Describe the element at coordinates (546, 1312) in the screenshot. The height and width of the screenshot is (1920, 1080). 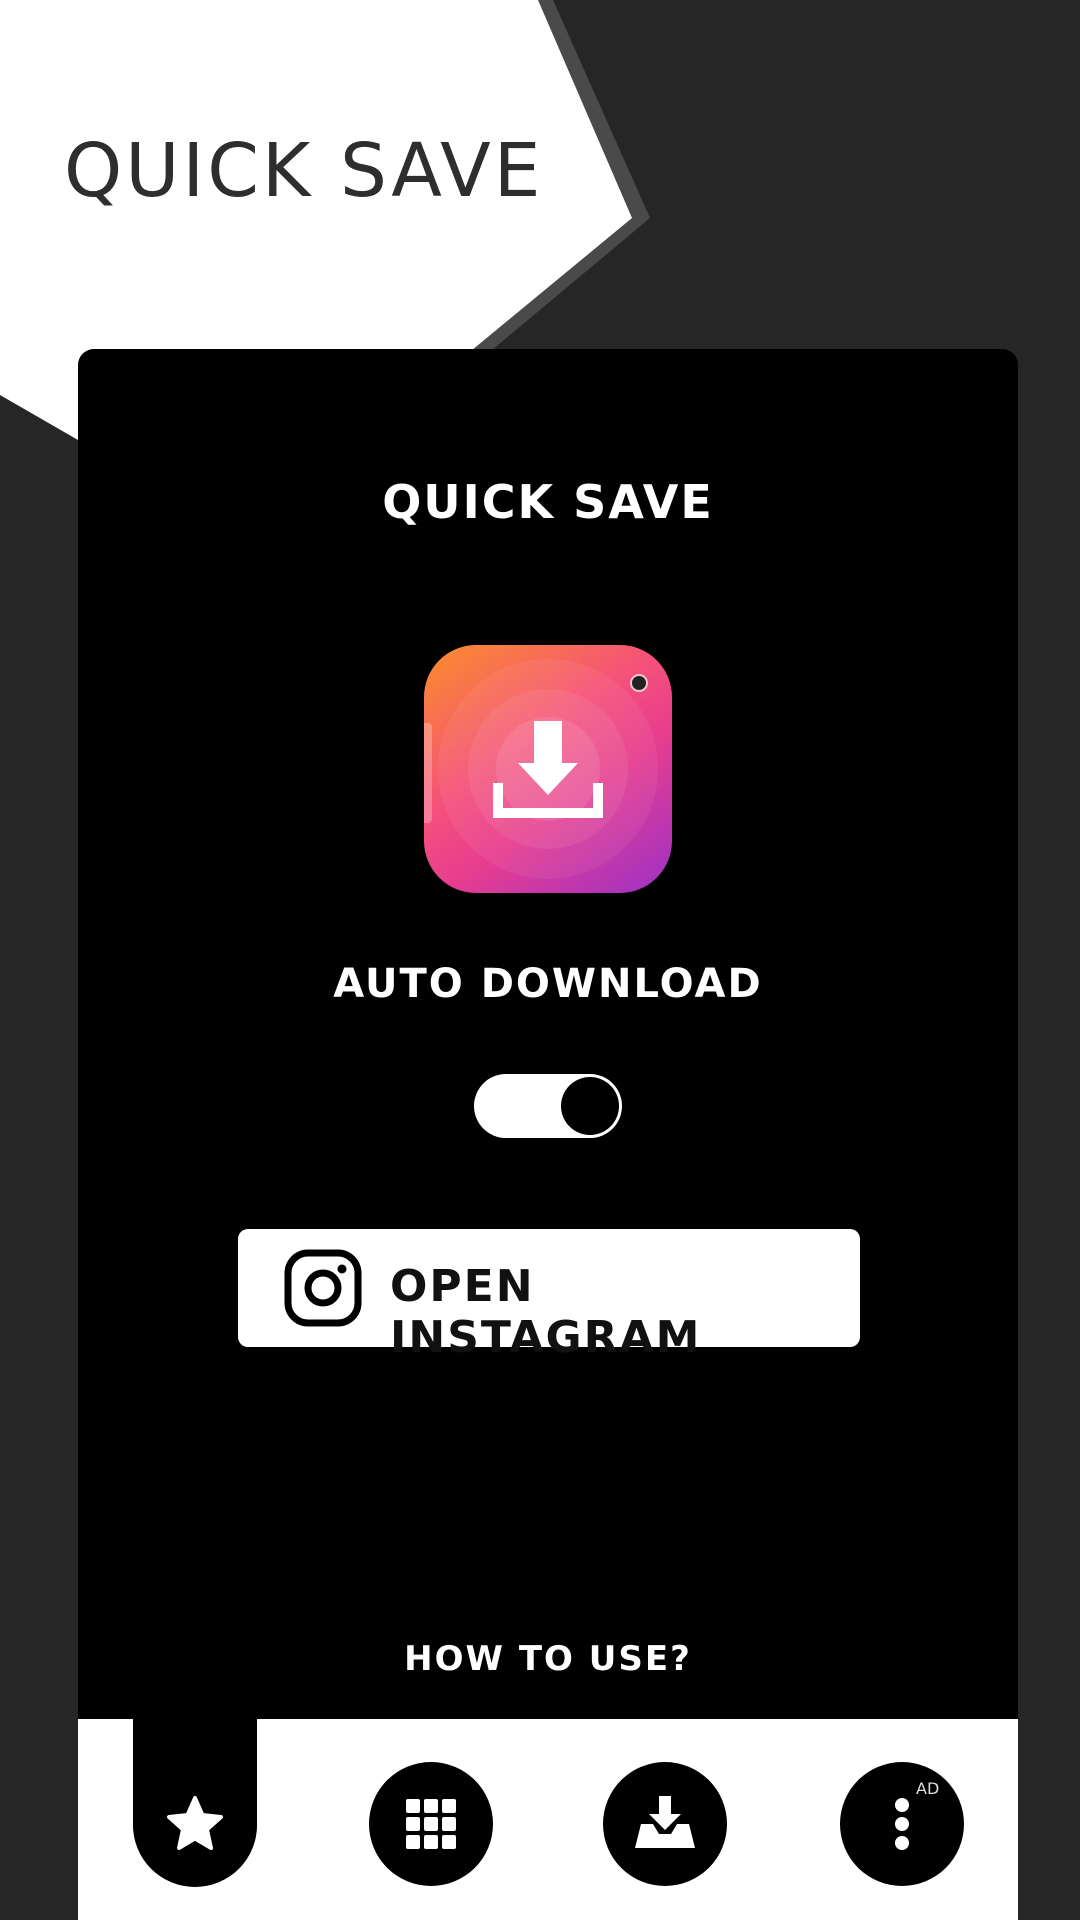
I see `open-instagram-label: OPEN INSTAGRAM` at that location.